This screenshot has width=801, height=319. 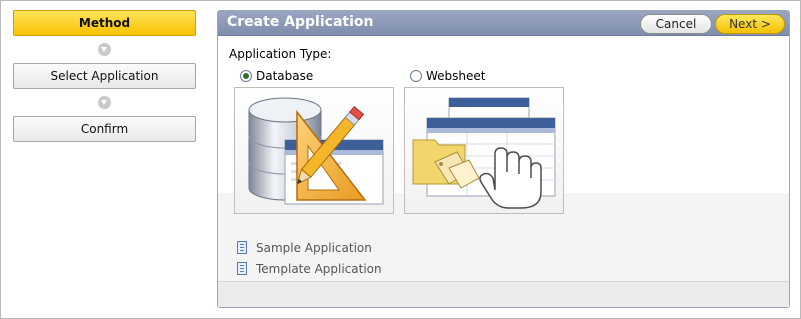 I want to click on template-application-link: Template Application, so click(x=309, y=268).